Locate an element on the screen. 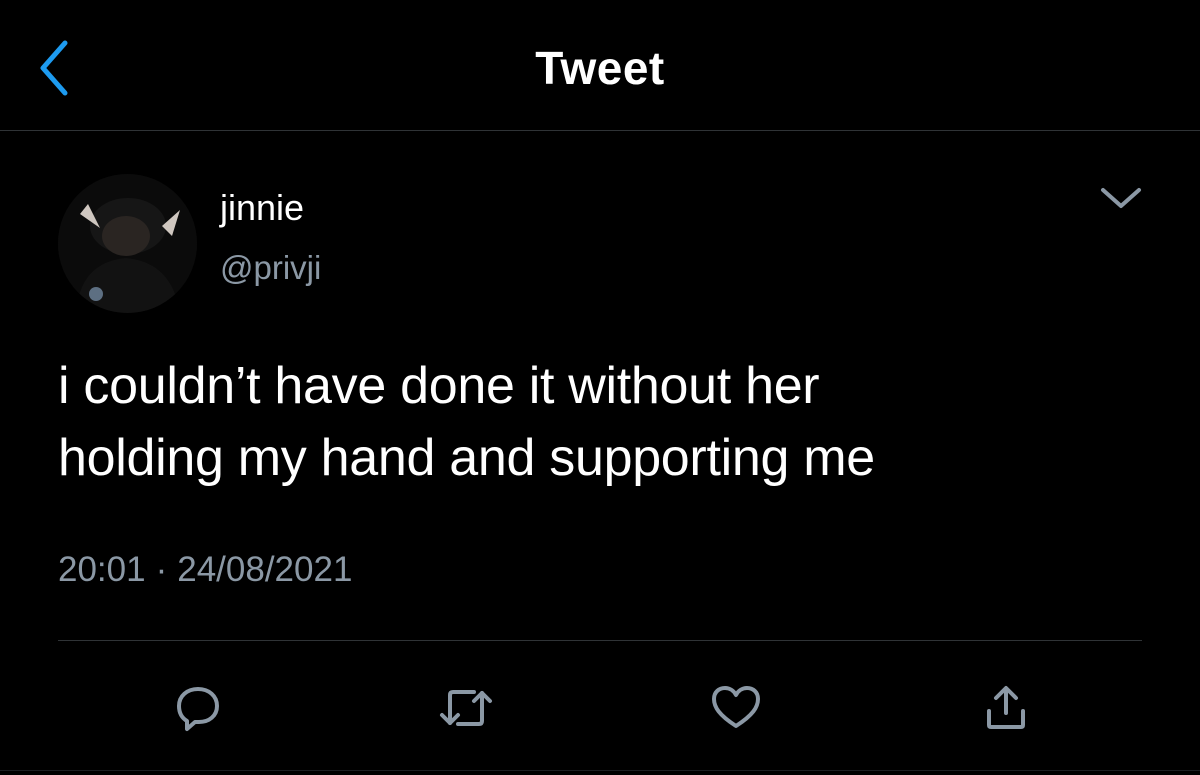 This screenshot has height=775, width=1200. more-options-button is located at coordinates (1121, 198).